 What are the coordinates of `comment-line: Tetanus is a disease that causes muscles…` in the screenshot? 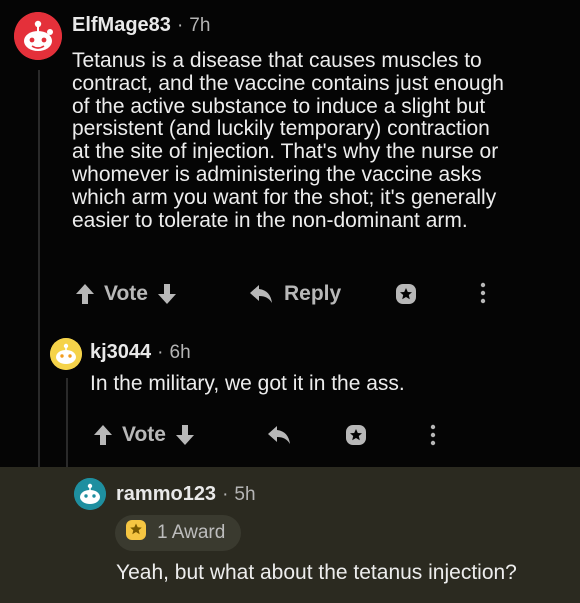 It's located at (277, 60).